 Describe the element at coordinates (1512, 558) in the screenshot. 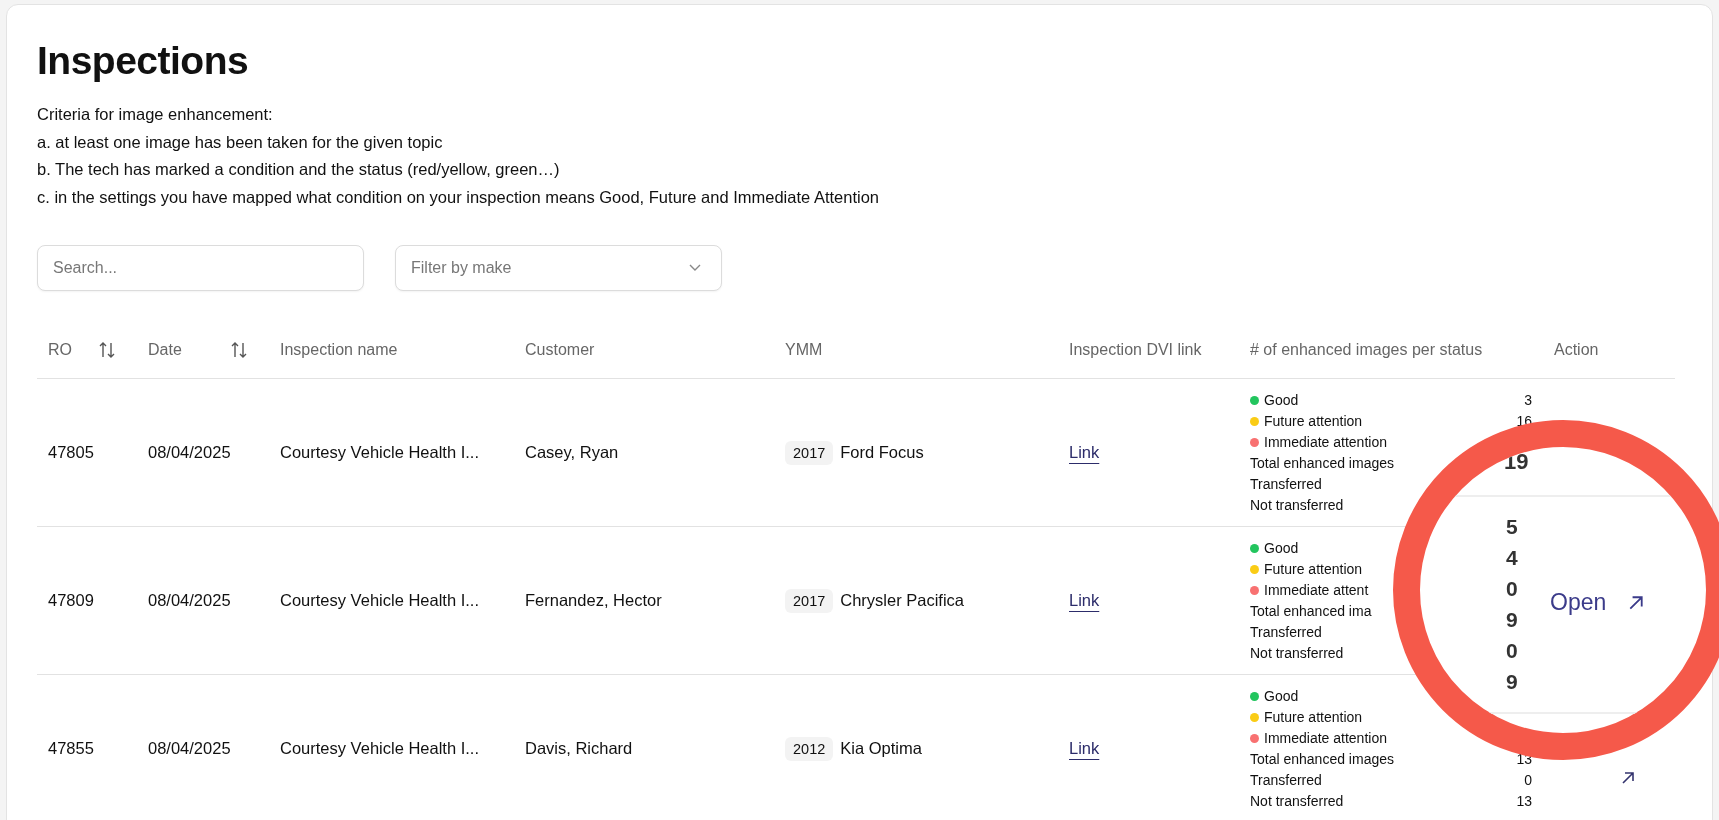

I see `magnified-count: 4` at that location.